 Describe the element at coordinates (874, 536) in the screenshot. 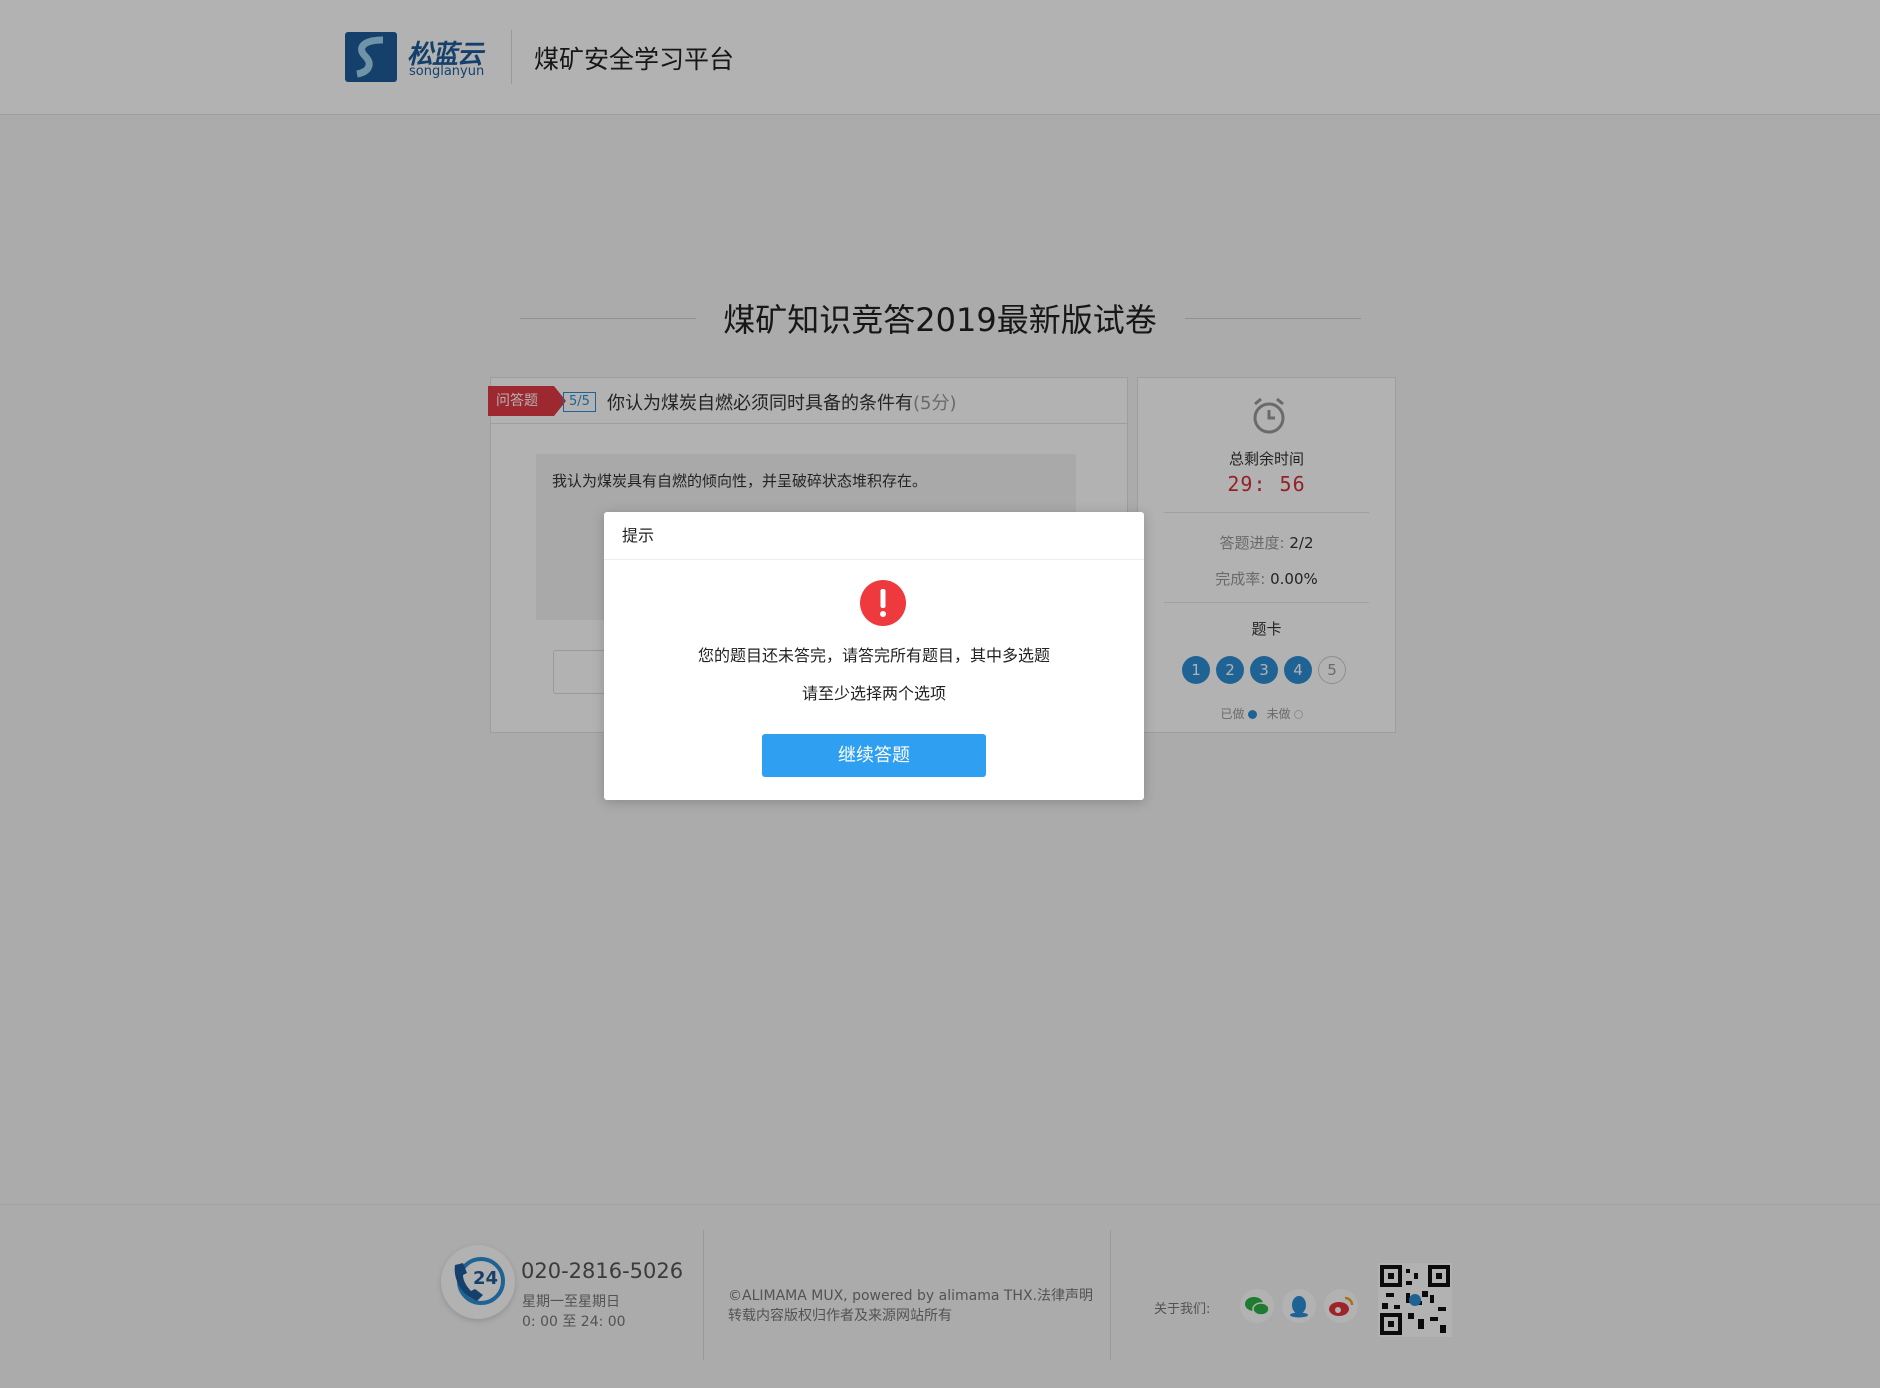

I see `dialog-title: 提示` at that location.